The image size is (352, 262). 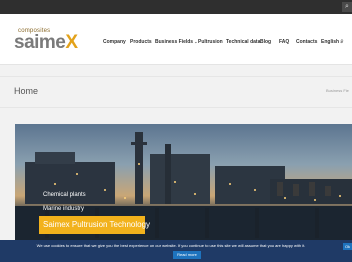 What do you see at coordinates (176, 92) in the screenshot?
I see `page-title-bar: Home Business Fie` at bounding box center [176, 92].